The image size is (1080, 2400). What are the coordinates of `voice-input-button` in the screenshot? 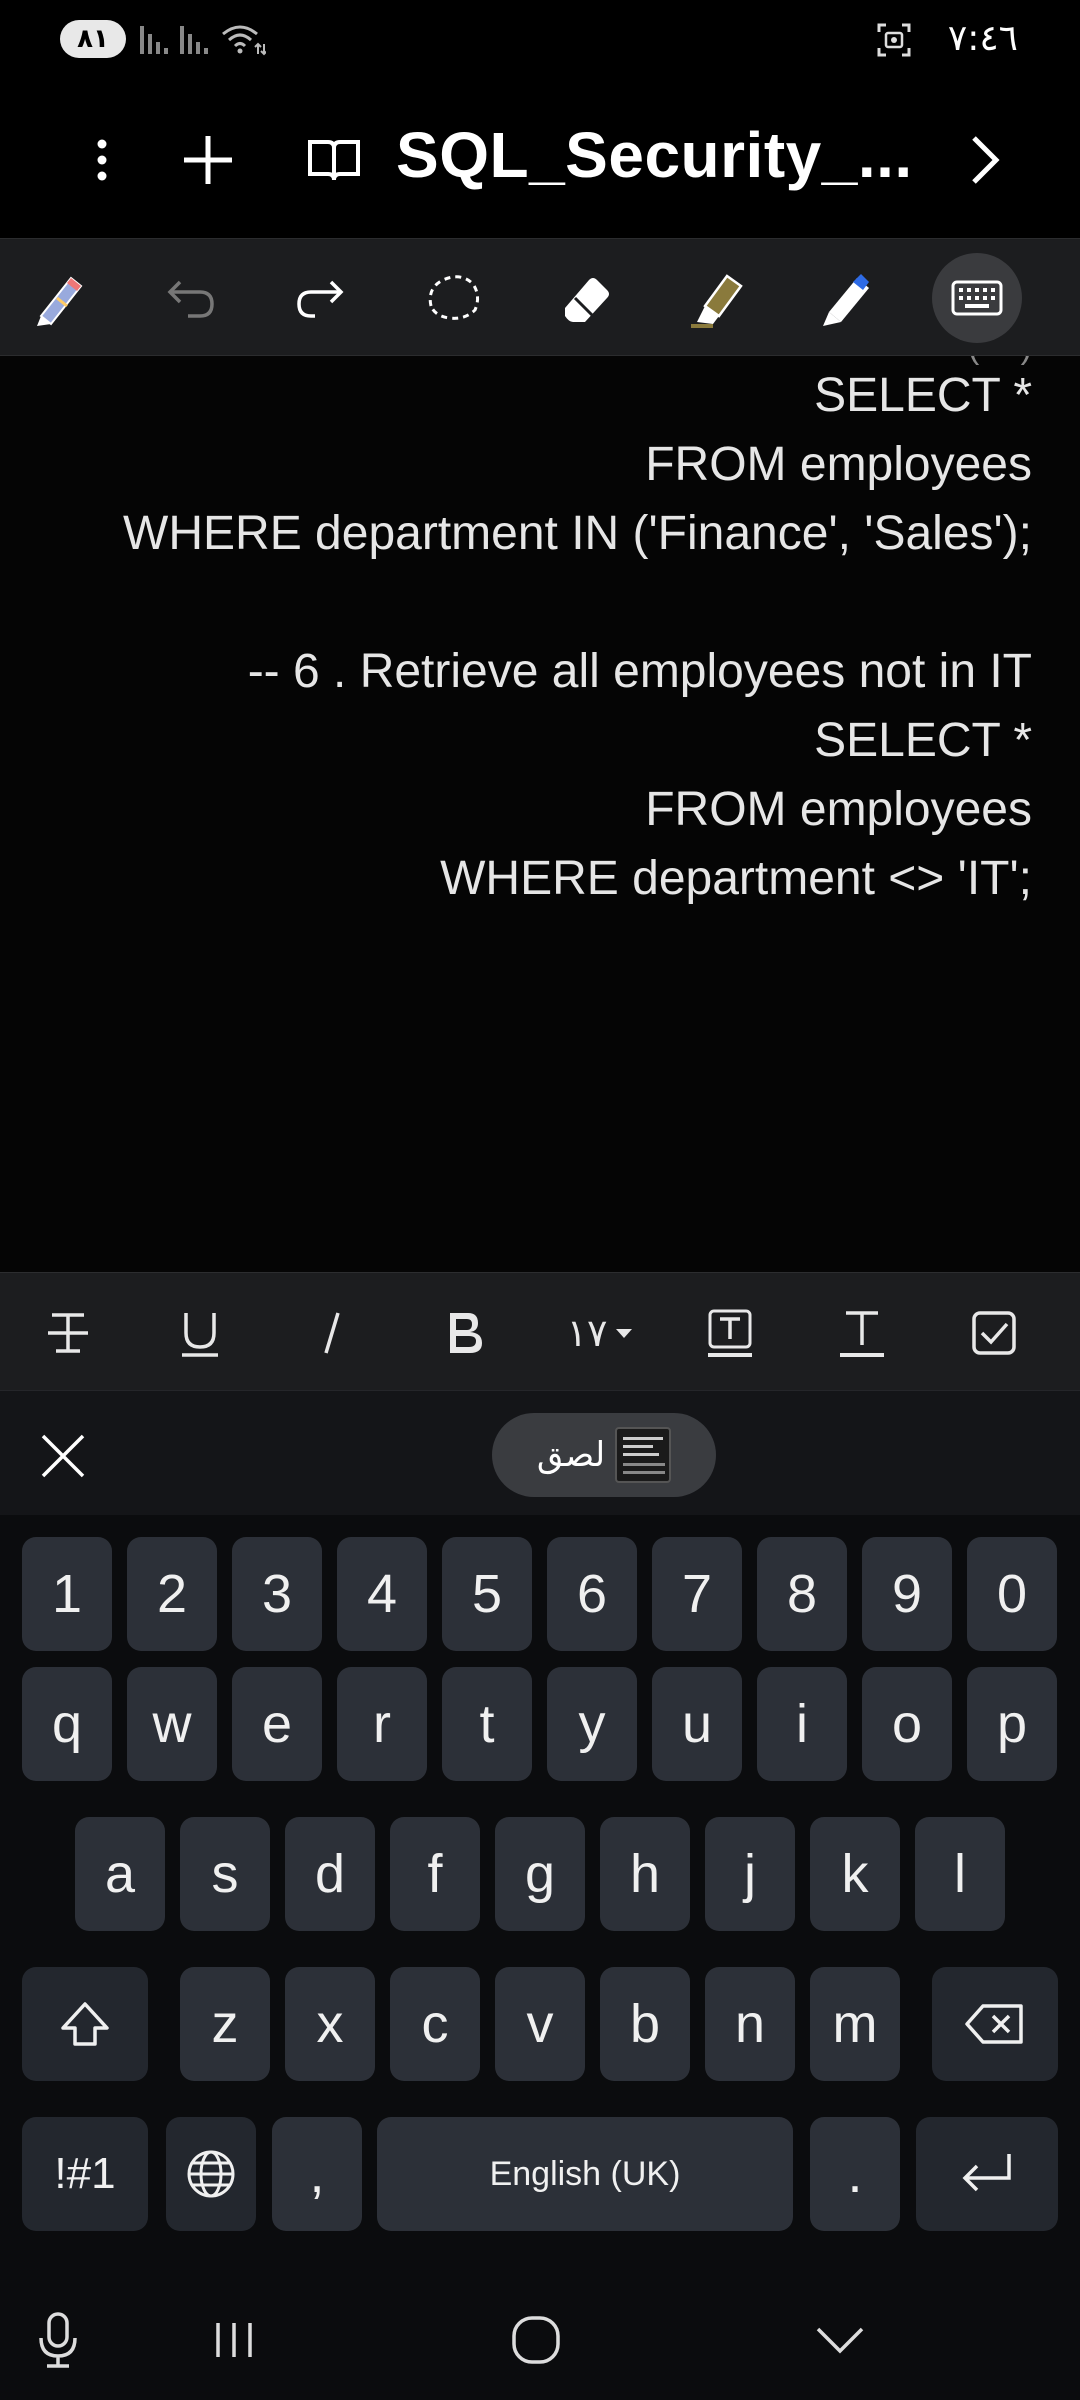 It's located at (58, 2340).